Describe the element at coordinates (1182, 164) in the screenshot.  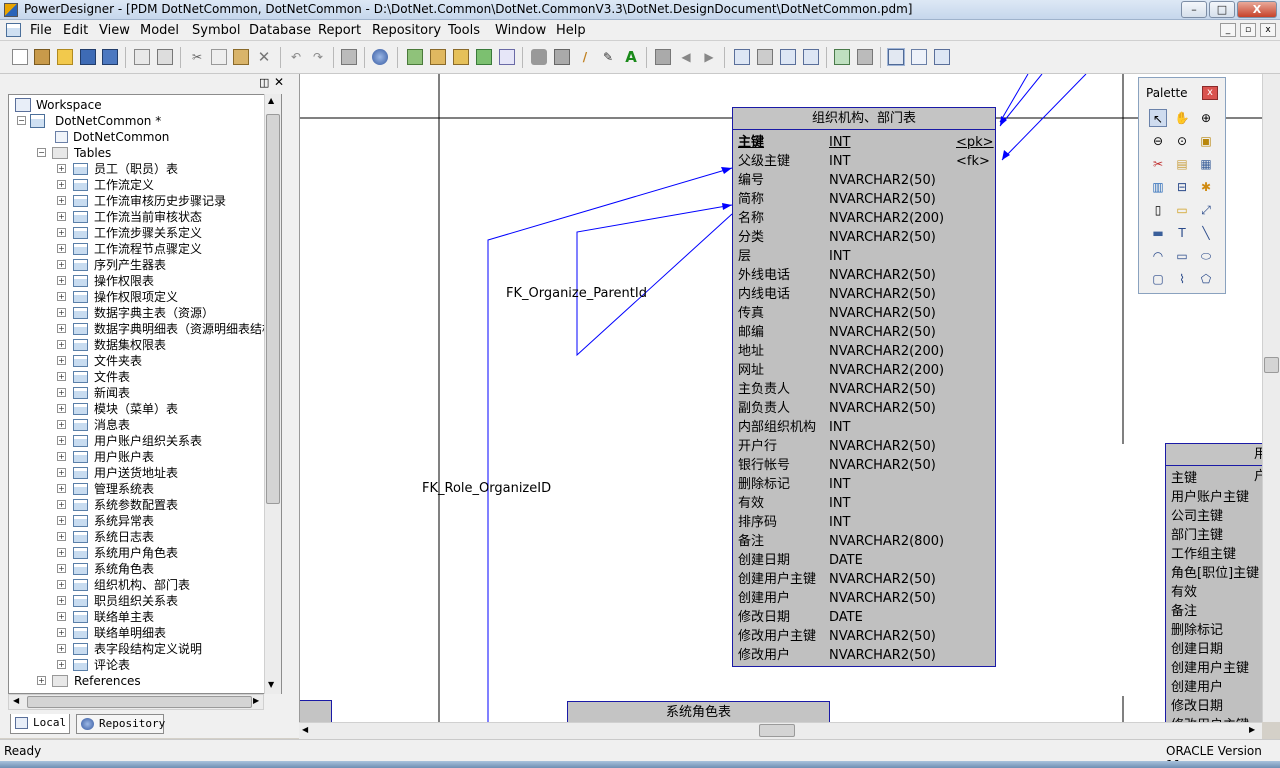
I see `package-tool-icon: ▤` at that location.